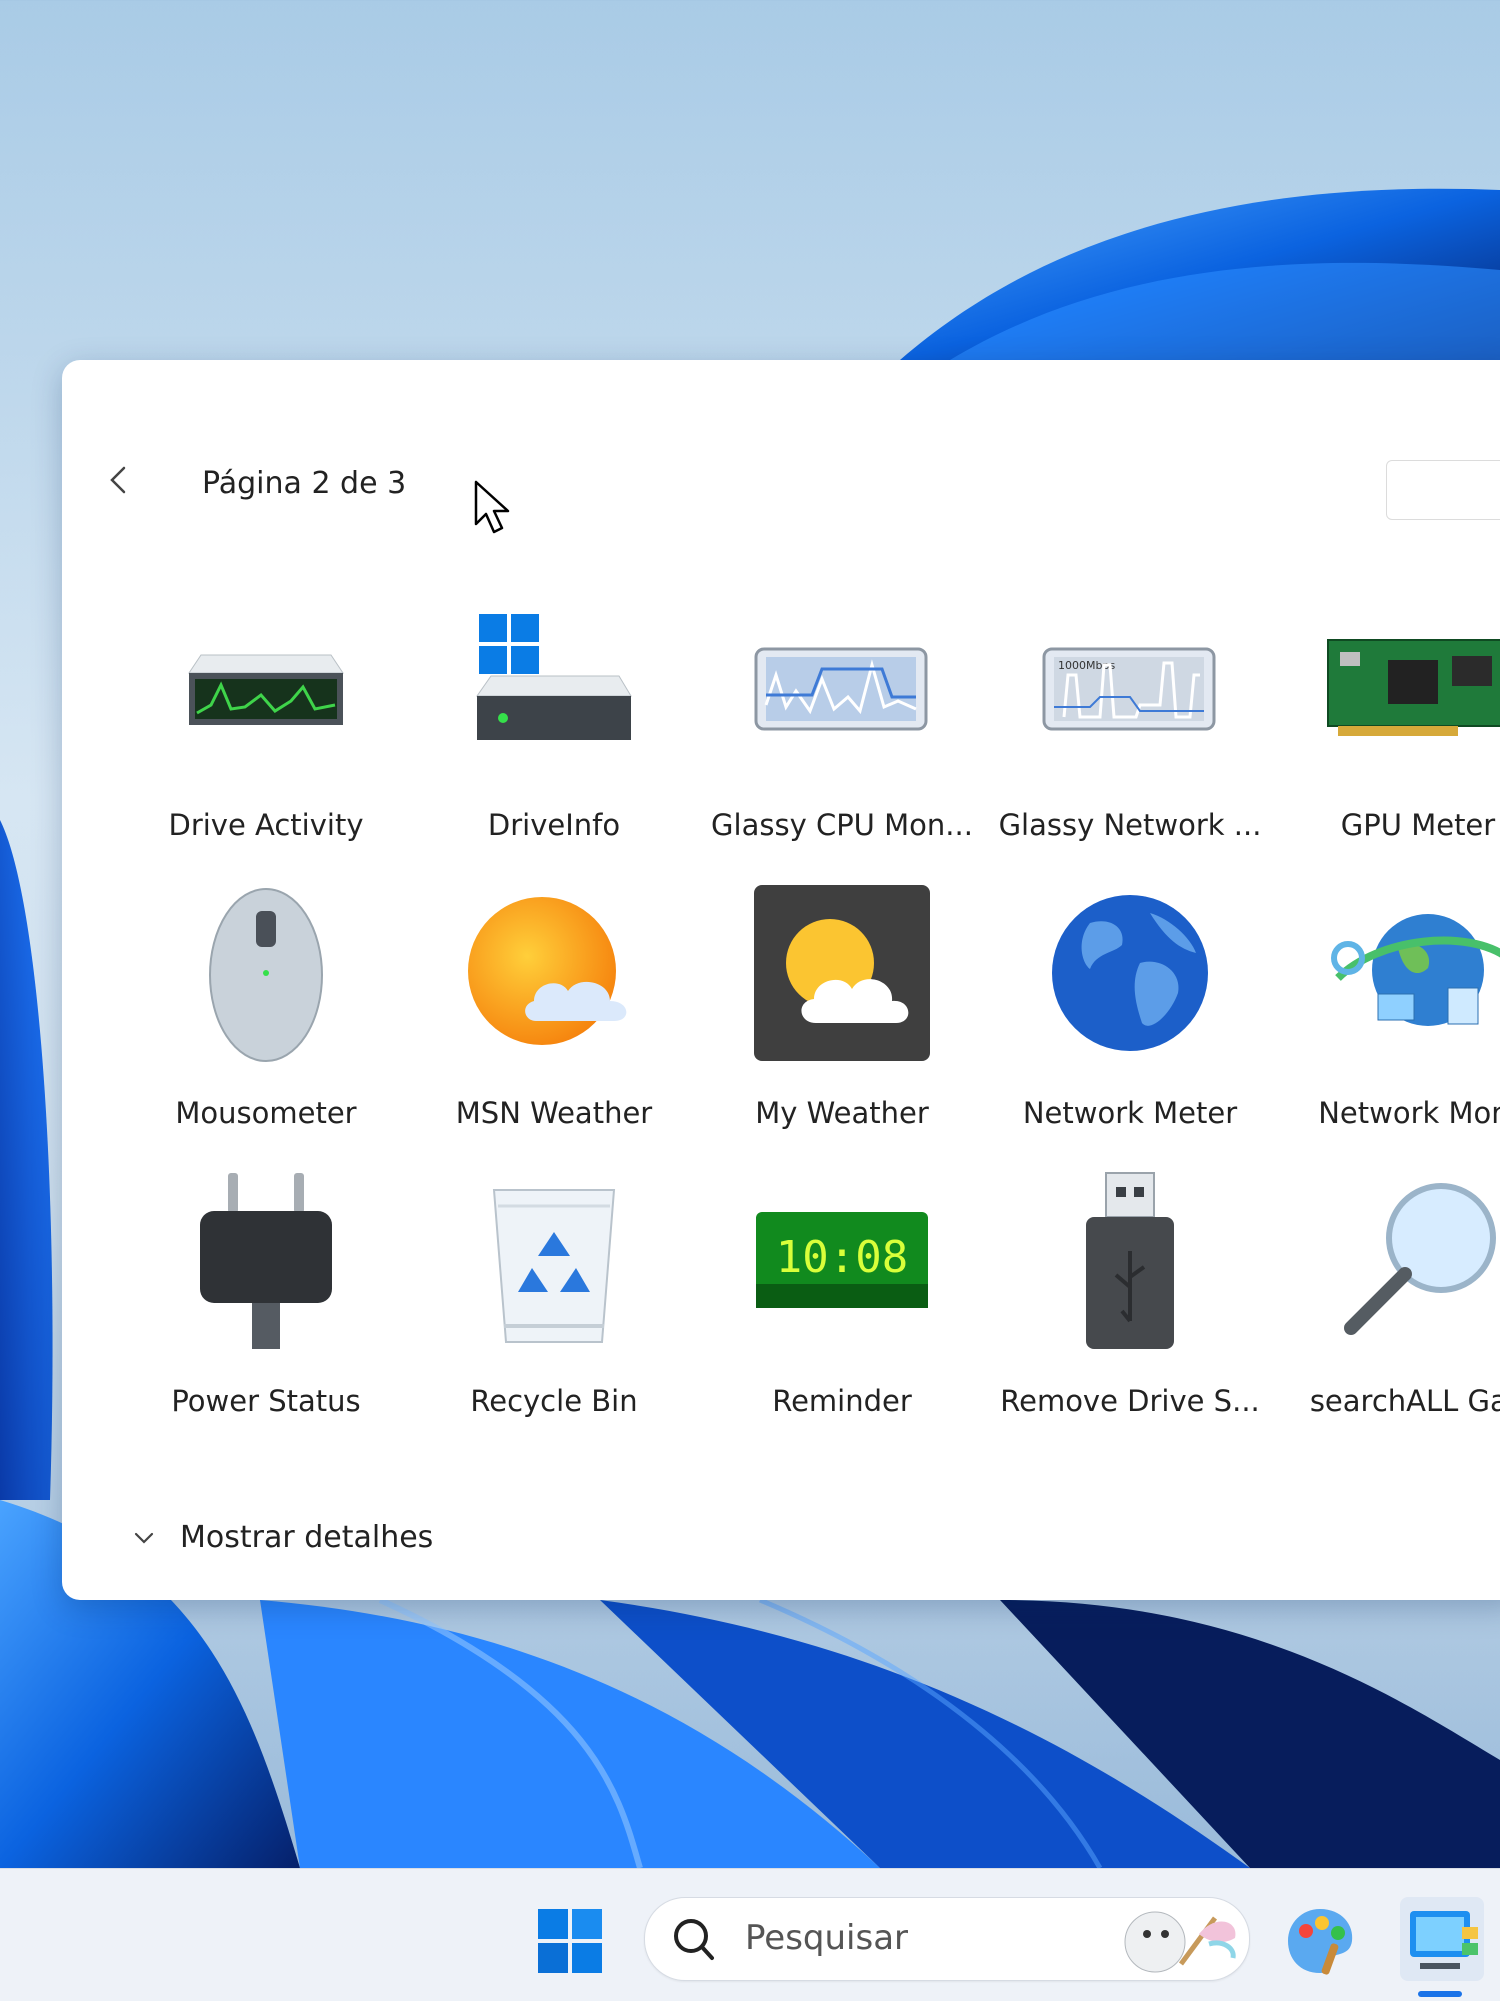 The height and width of the screenshot is (2001, 1500). Describe the element at coordinates (1404, 1401) in the screenshot. I see `gadget-label: searchALL Gad` at that location.